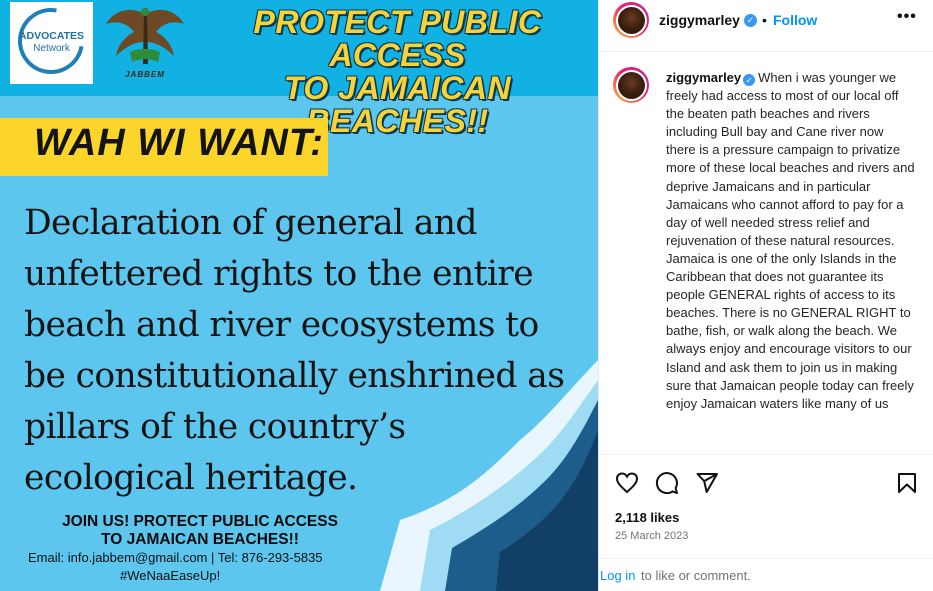  I want to click on comment-icon, so click(667, 483).